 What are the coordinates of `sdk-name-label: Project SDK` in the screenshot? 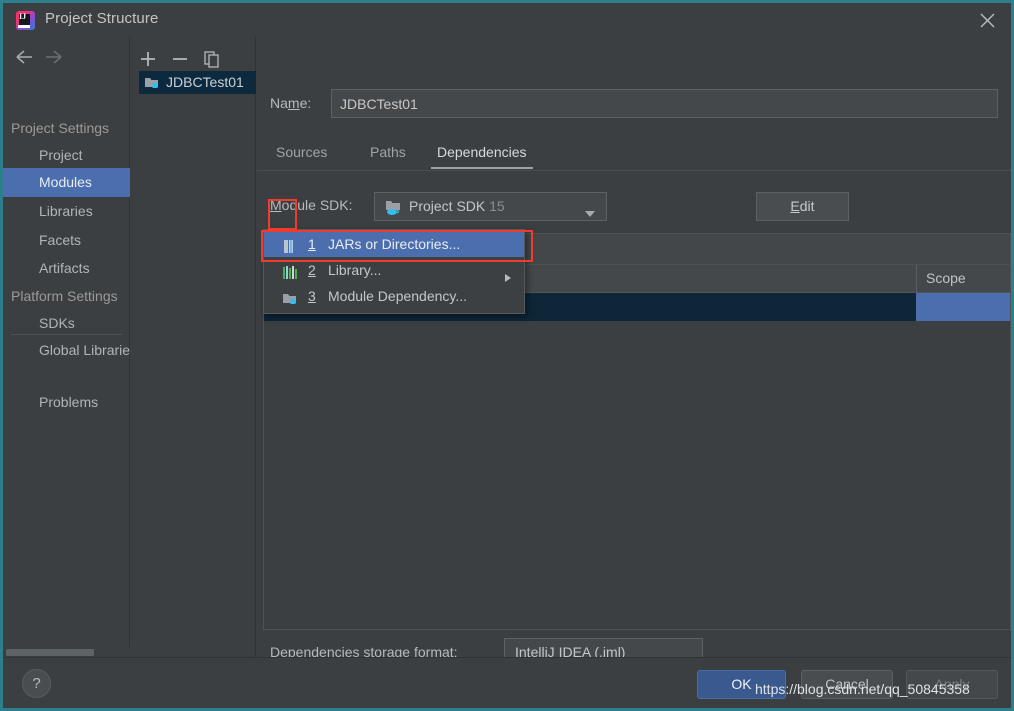 It's located at (447, 206).